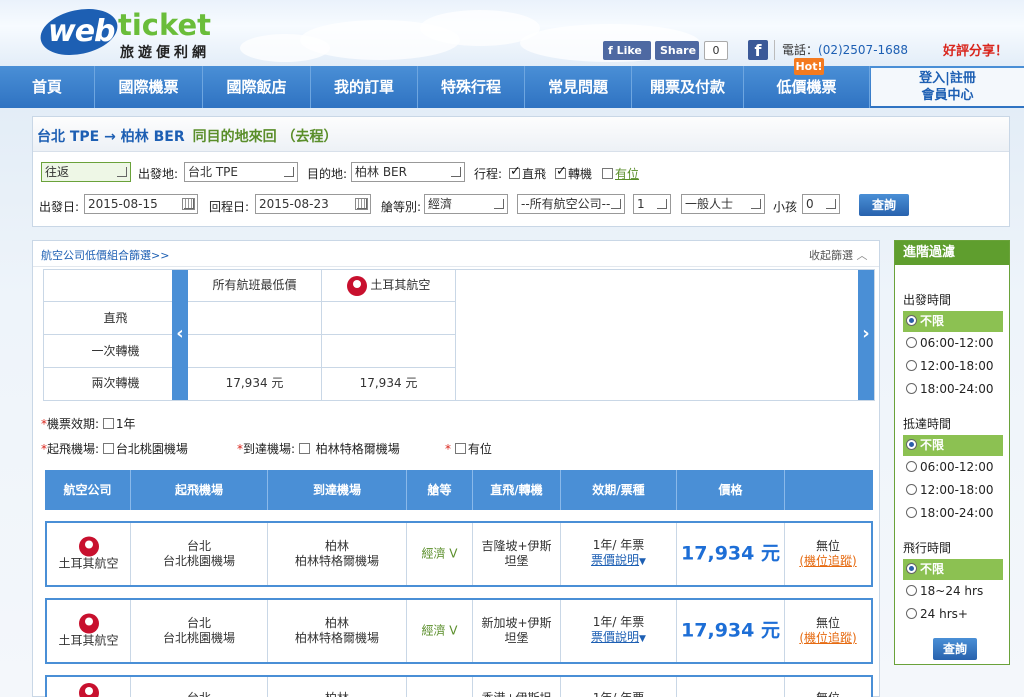 Image resolution: width=1024 pixels, height=697 pixels. What do you see at coordinates (677, 50) in the screenshot?
I see `facebook-share-button: Share` at bounding box center [677, 50].